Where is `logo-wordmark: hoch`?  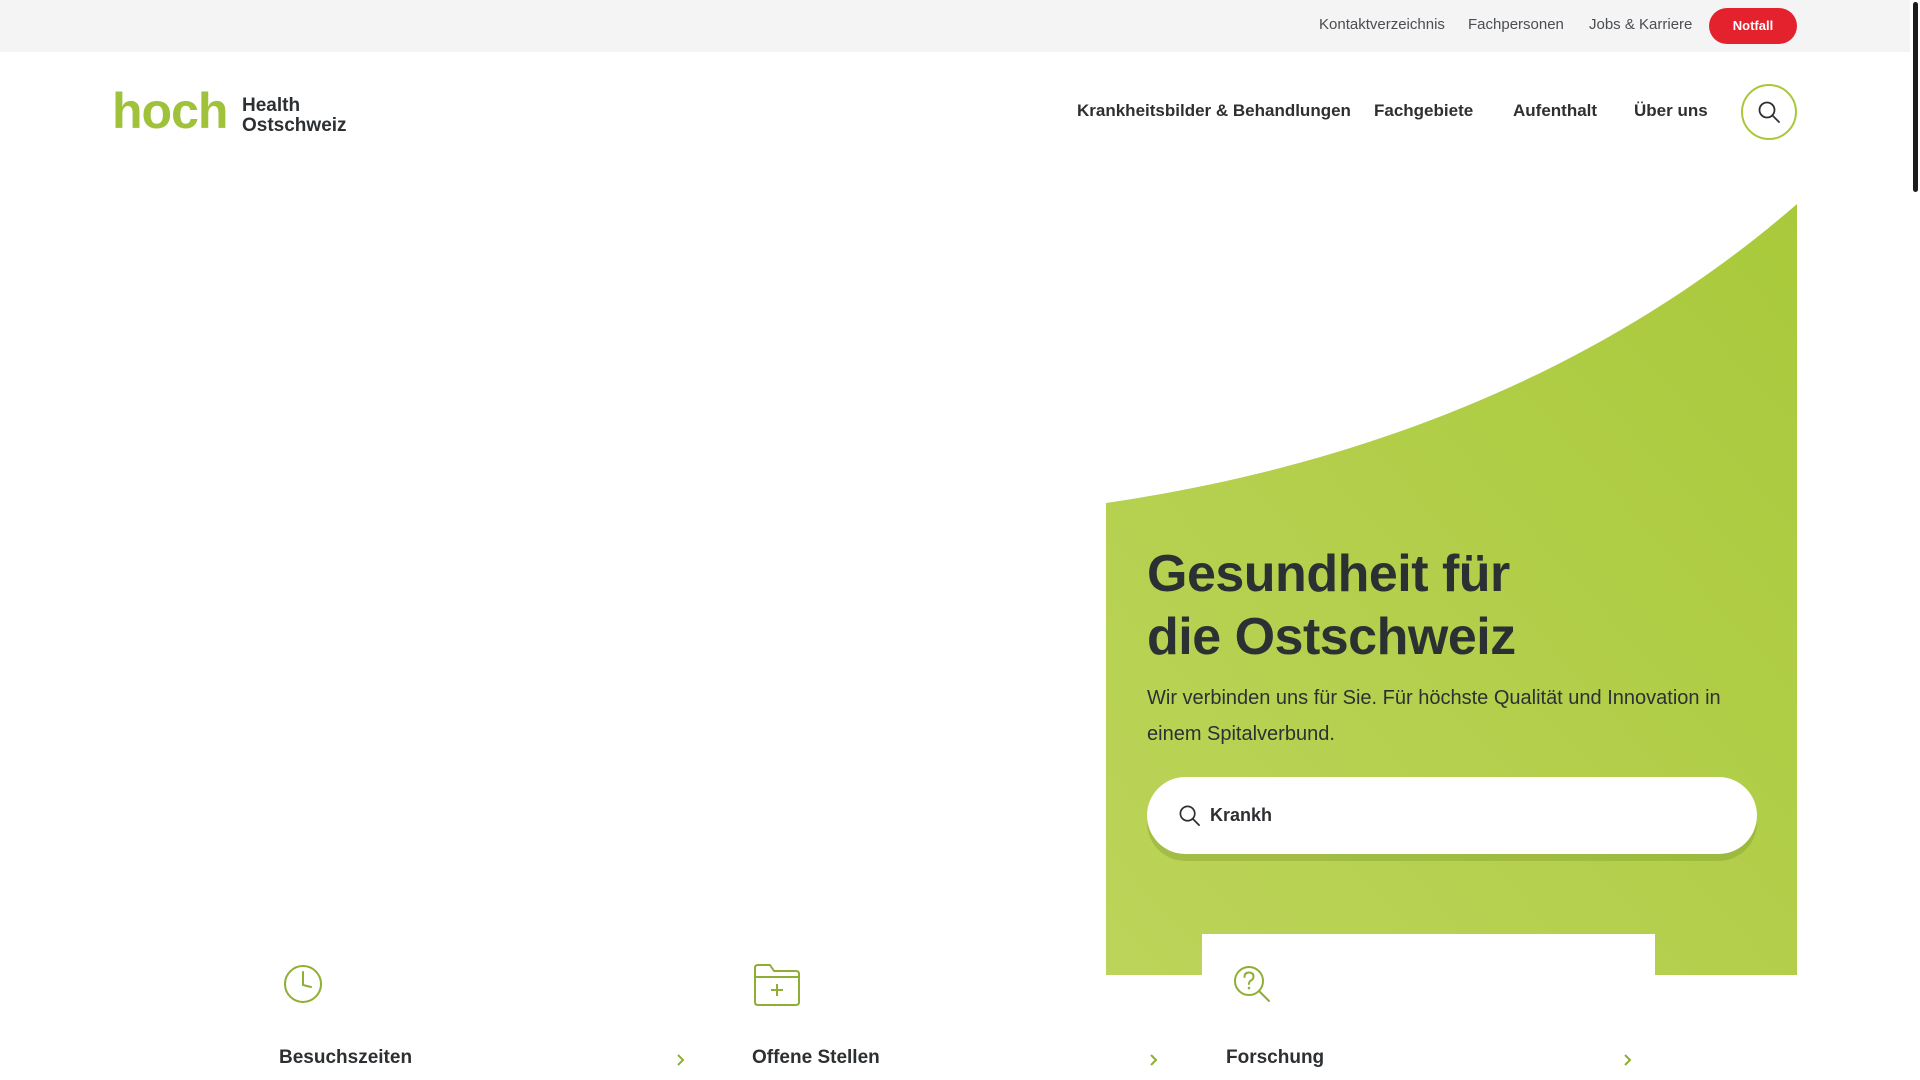
logo-wordmark: hoch is located at coordinates (170, 111).